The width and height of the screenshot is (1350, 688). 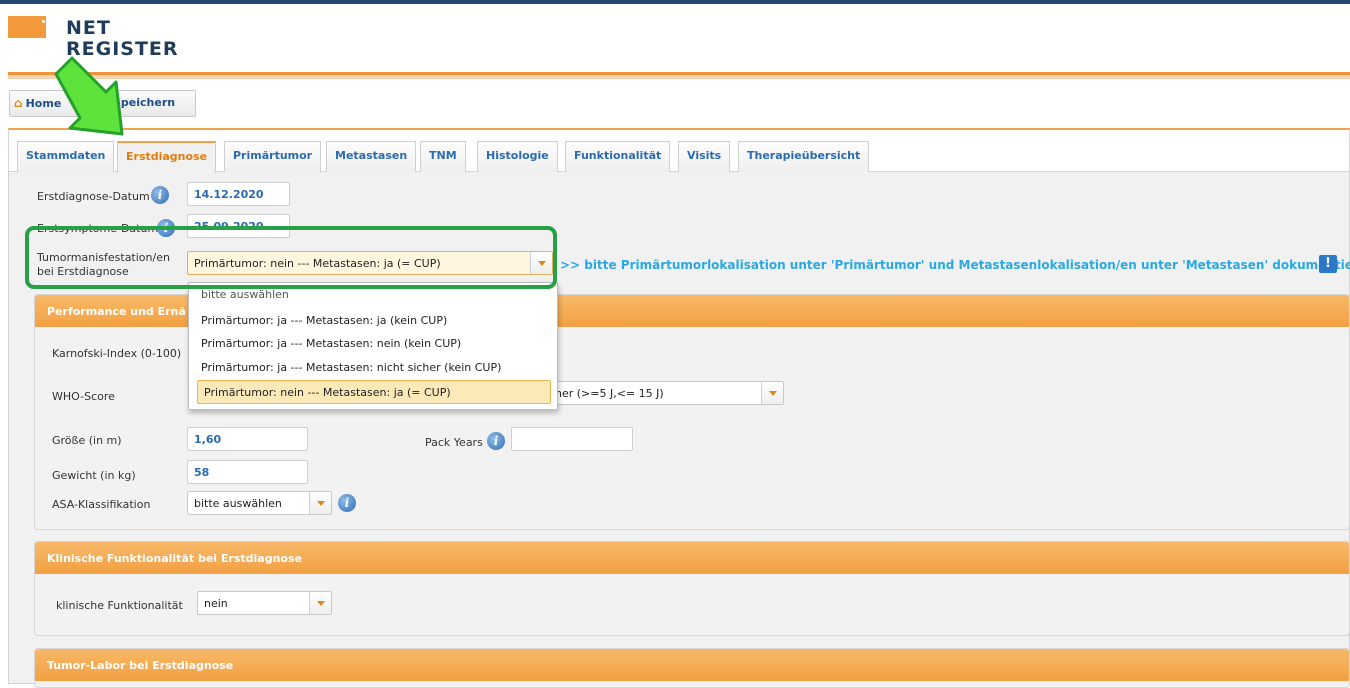 What do you see at coordinates (18, 103) in the screenshot?
I see `home-icon: ⌂` at bounding box center [18, 103].